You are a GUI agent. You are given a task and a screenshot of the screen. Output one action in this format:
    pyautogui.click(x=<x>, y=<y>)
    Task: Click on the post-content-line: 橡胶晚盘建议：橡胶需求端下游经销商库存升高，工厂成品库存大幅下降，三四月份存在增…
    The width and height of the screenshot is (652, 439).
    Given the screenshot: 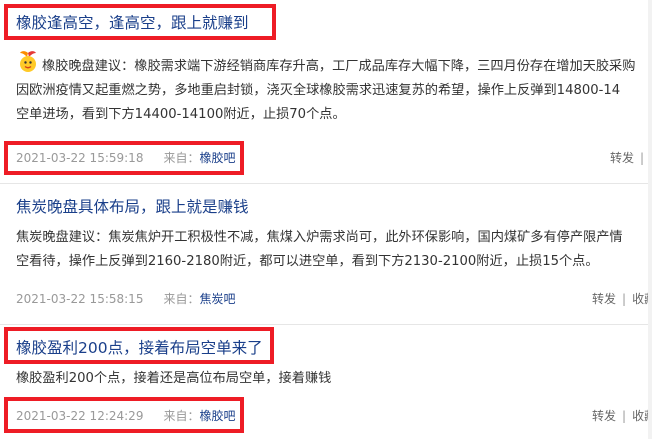 What is the action you would take?
    pyautogui.click(x=339, y=66)
    